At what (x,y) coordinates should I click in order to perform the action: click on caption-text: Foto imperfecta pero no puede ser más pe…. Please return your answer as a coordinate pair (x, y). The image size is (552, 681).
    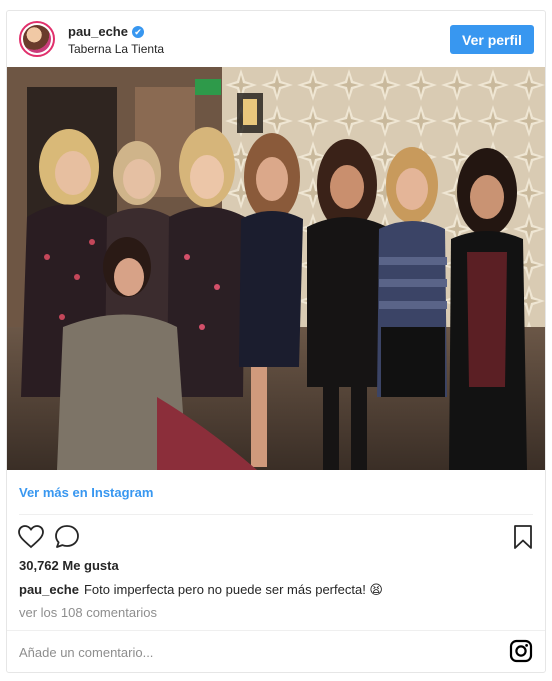
    Looking at the image, I should click on (233, 589).